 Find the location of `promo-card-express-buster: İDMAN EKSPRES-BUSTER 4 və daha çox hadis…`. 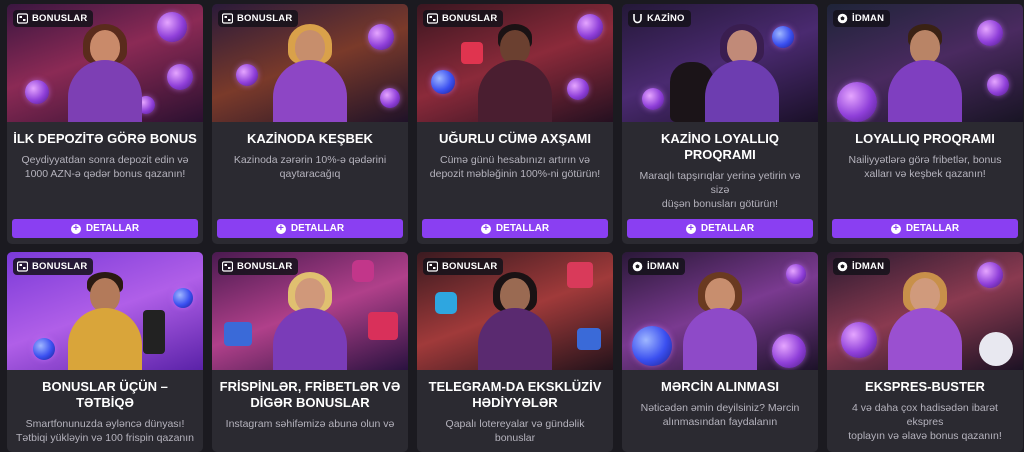

promo-card-express-buster: İDMAN EKSPRES-BUSTER 4 və daha çox hadis… is located at coordinates (925, 352).